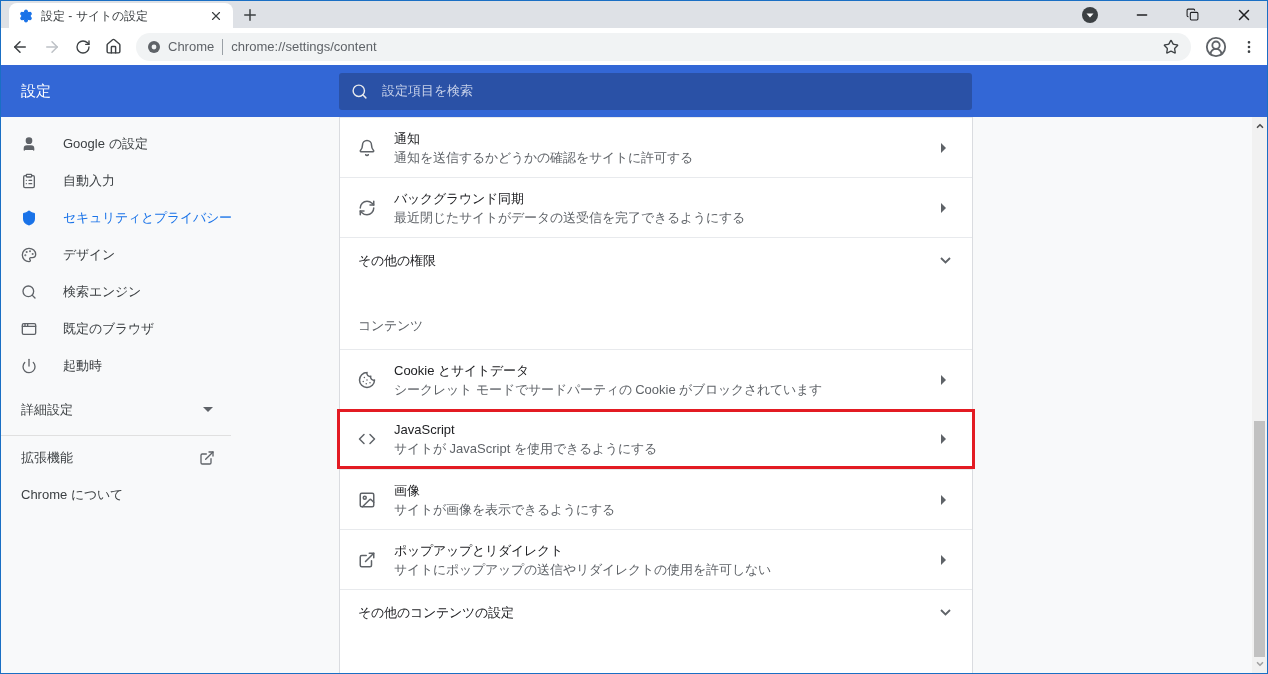  What do you see at coordinates (479, 550) in the screenshot?
I see `row-title: ポップアップとリダイレクト` at bounding box center [479, 550].